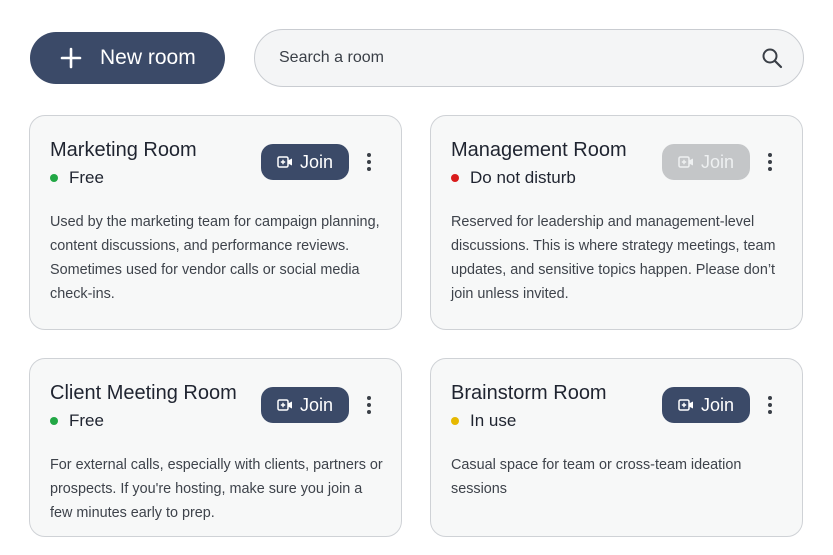 This screenshot has width=833, height=555. I want to click on search-box, so click(529, 58).